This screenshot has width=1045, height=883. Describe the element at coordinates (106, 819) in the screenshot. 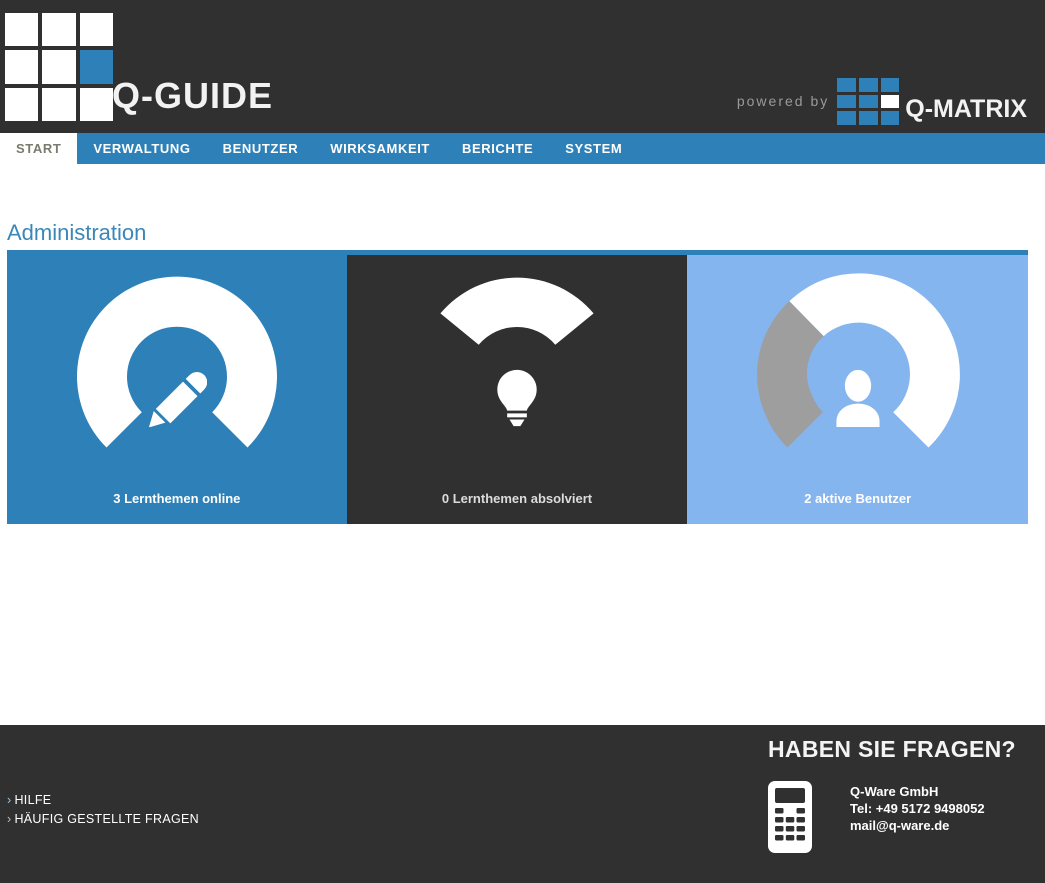

I see `footer-link-label: HÄUFIG GESTELLTE FRAGEN` at that location.